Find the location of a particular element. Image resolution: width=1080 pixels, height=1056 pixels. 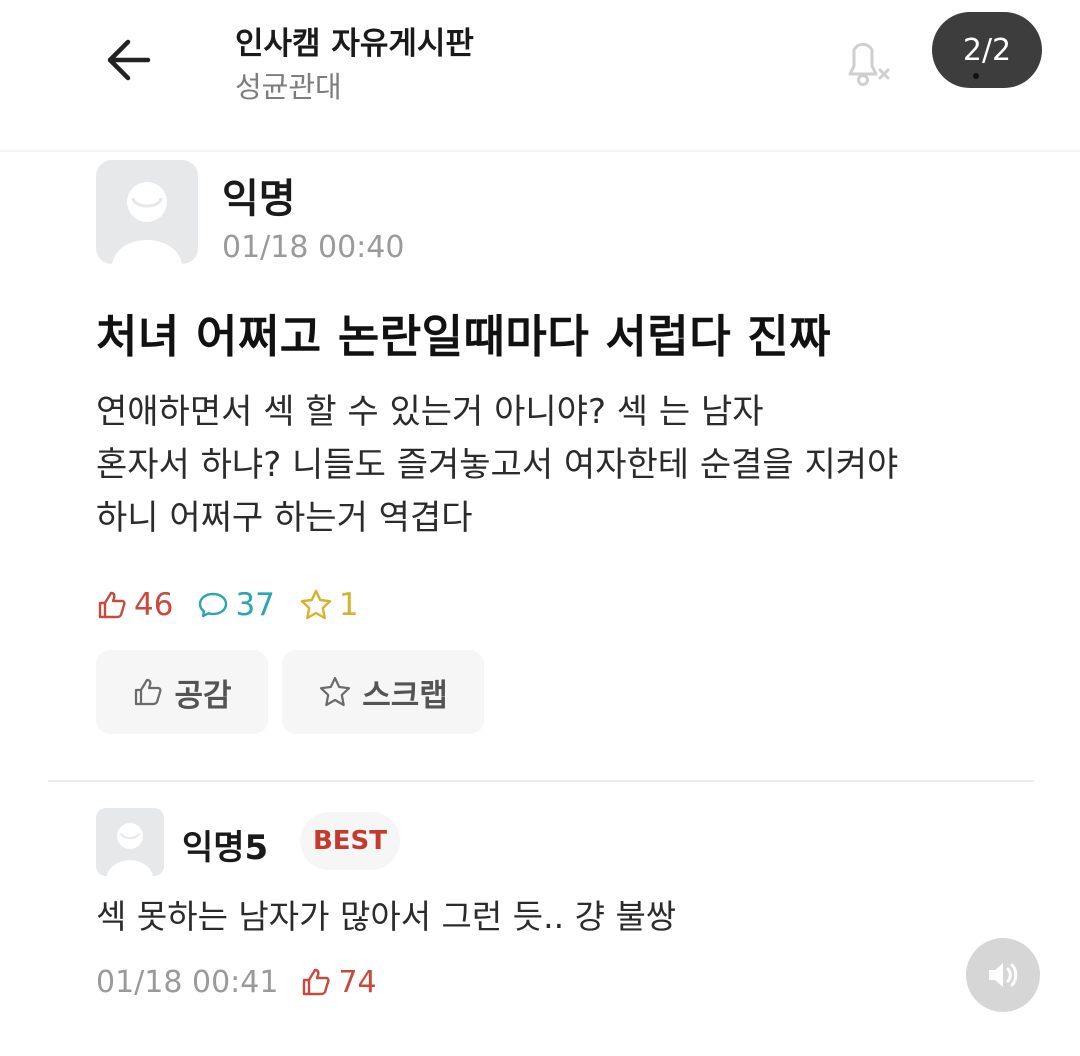

avatar is located at coordinates (147, 212).